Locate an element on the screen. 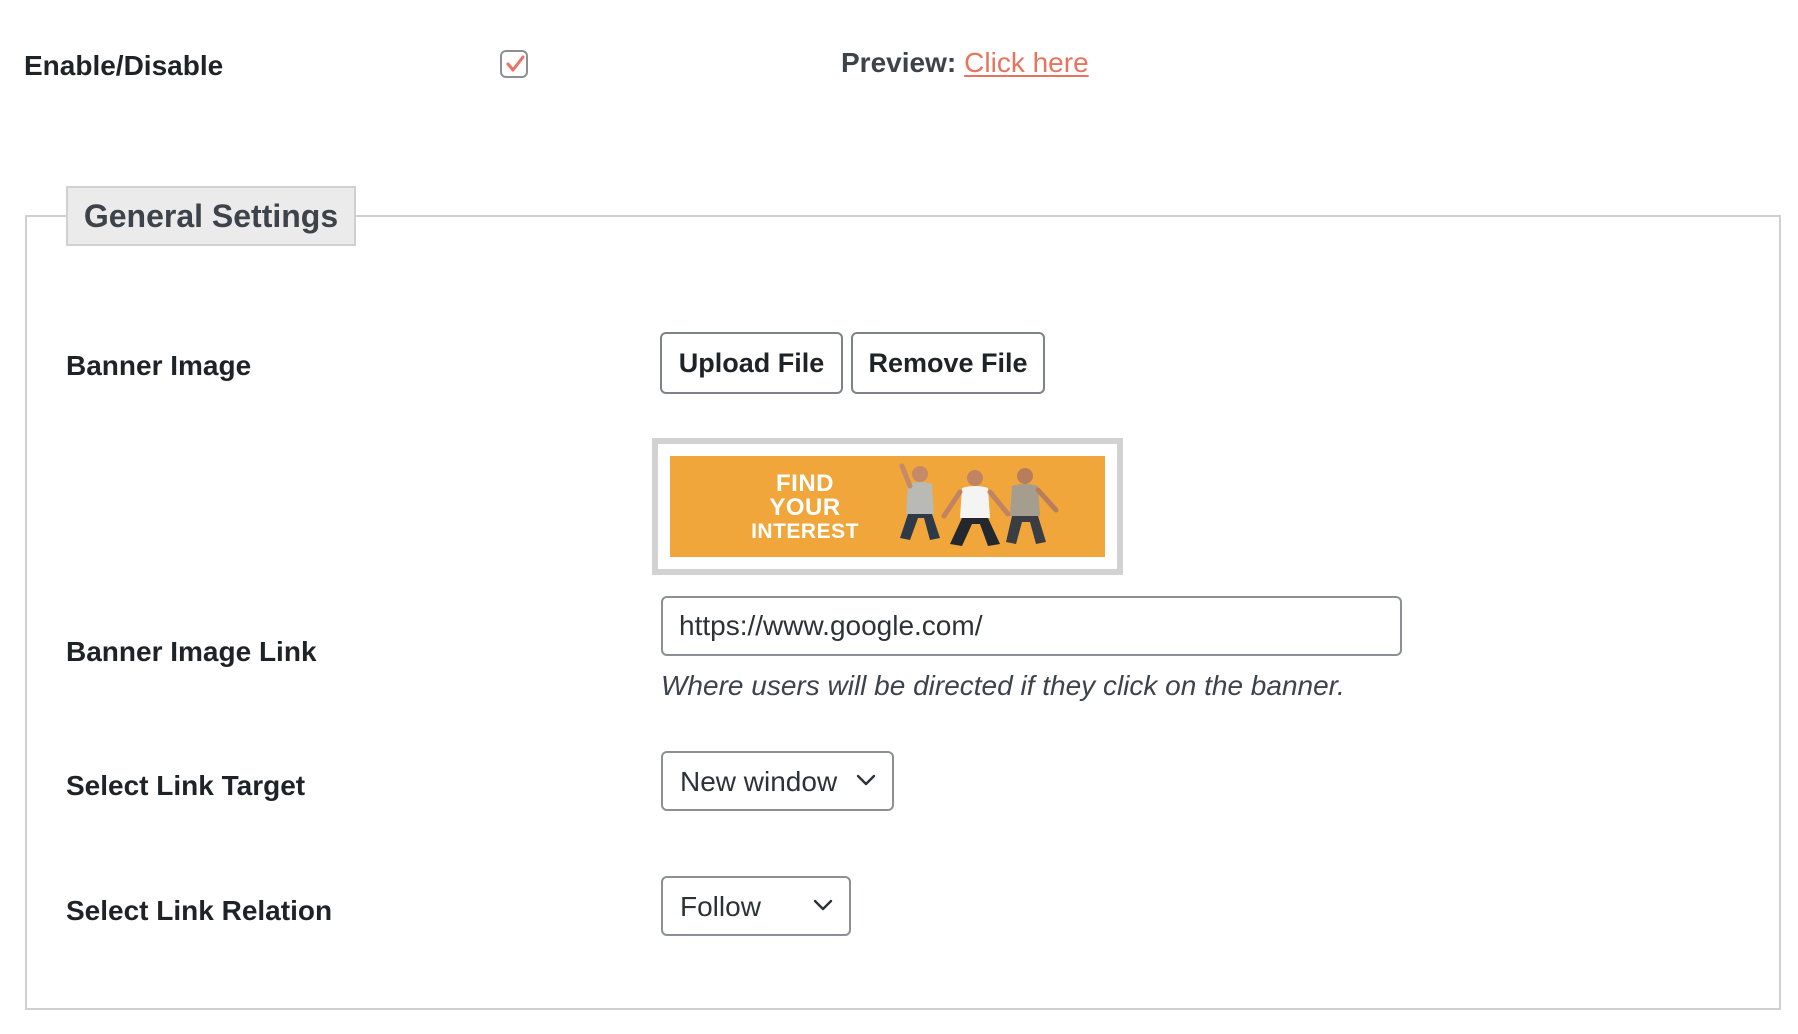  banner-text-line: YOUR is located at coordinates (805, 507).